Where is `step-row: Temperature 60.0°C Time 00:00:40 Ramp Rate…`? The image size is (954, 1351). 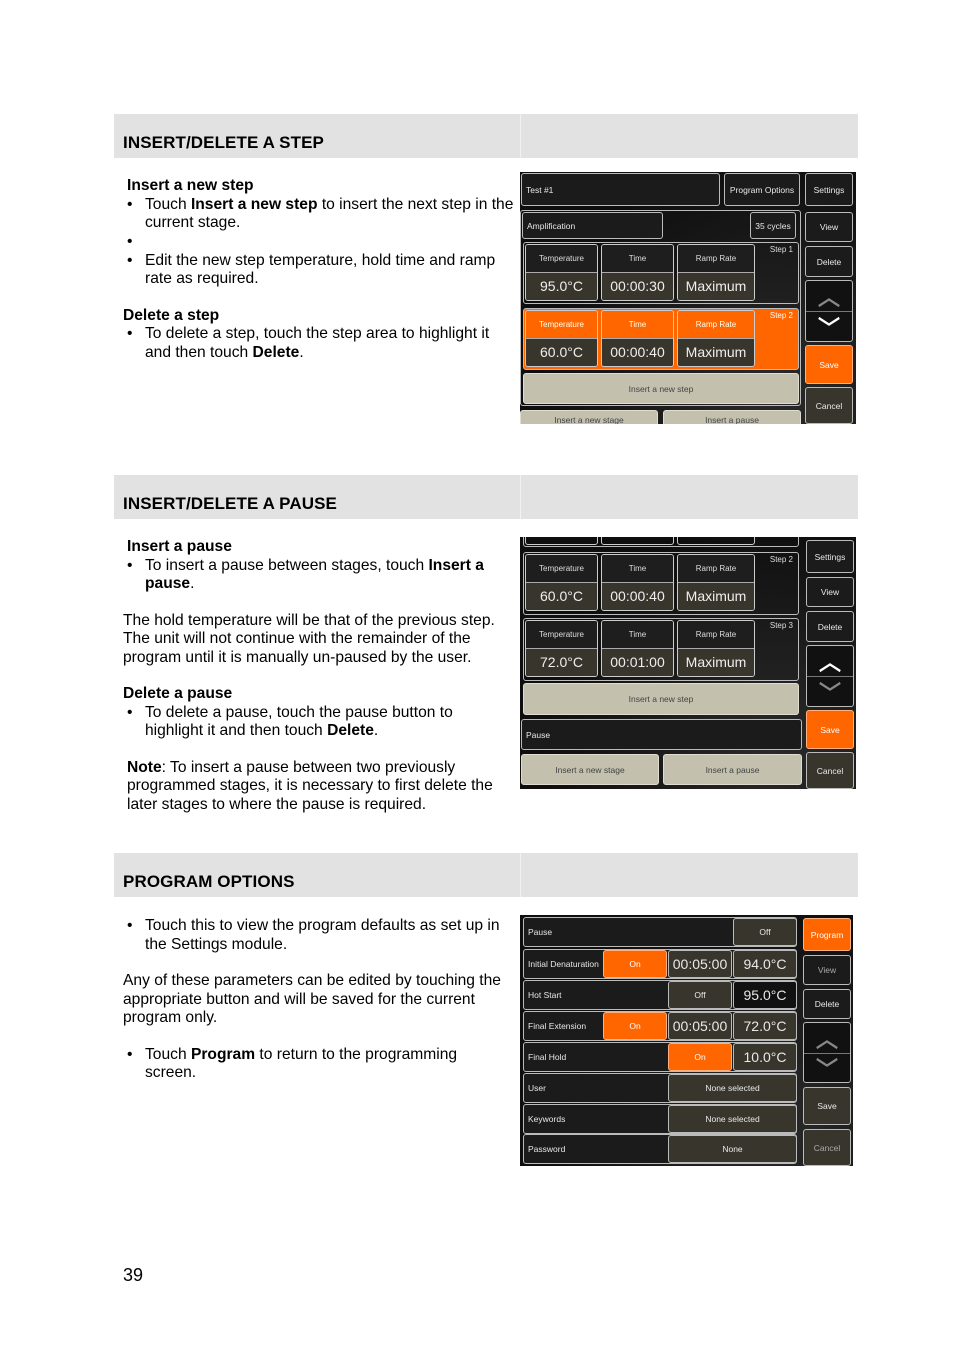
step-row: Temperature 60.0°C Time 00:00:40 Ramp Rate… is located at coordinates (661, 583).